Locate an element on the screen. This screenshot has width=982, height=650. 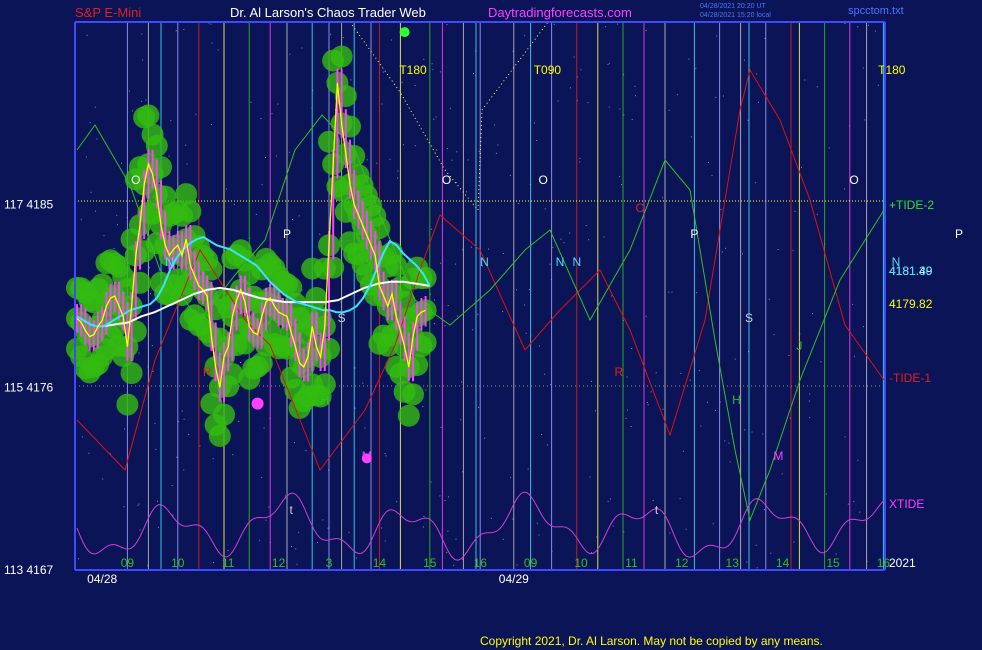
x-tick-label: 09 is located at coordinates (128, 563).